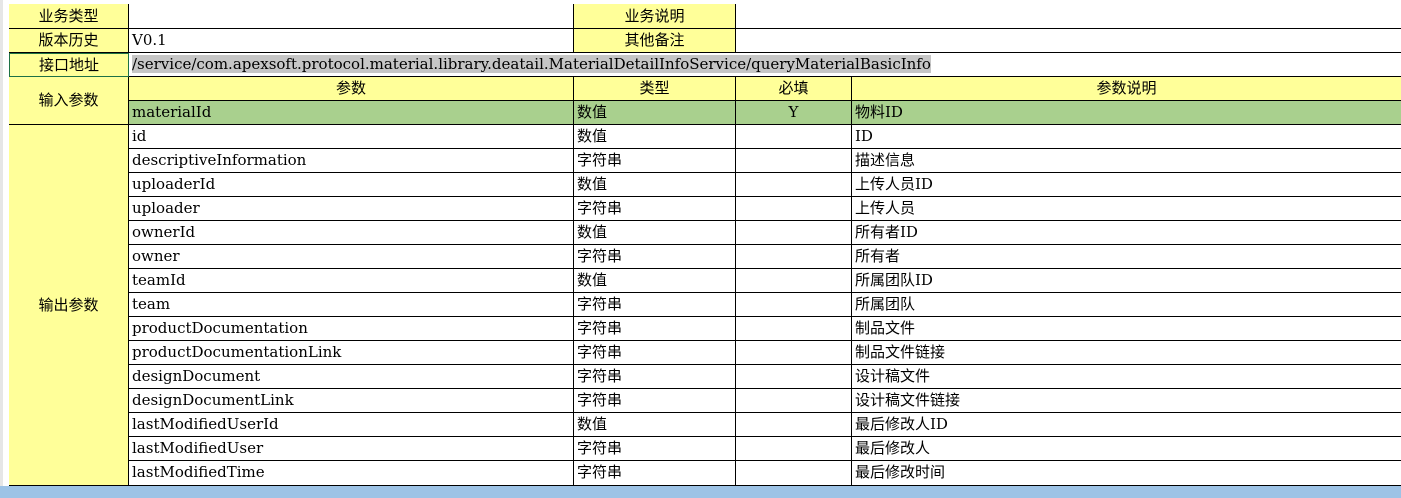 Image resolution: width=1401 pixels, height=498 pixels. I want to click on output-param-desc: 制品文件链接, so click(1126, 353).